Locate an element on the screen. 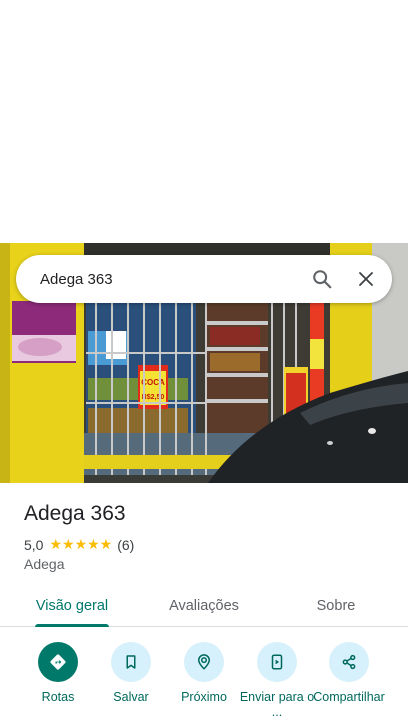 Image resolution: width=408 pixels, height=726 pixels. save-button: Salvar is located at coordinates (131, 673).